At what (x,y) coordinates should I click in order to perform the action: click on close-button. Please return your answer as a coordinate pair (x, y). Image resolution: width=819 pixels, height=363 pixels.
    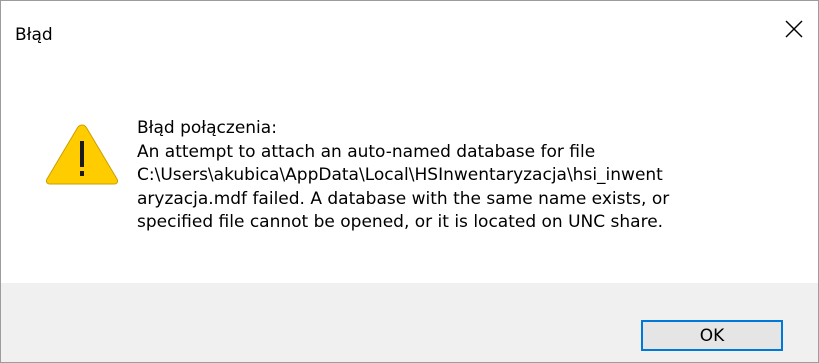
    Looking at the image, I should click on (794, 29).